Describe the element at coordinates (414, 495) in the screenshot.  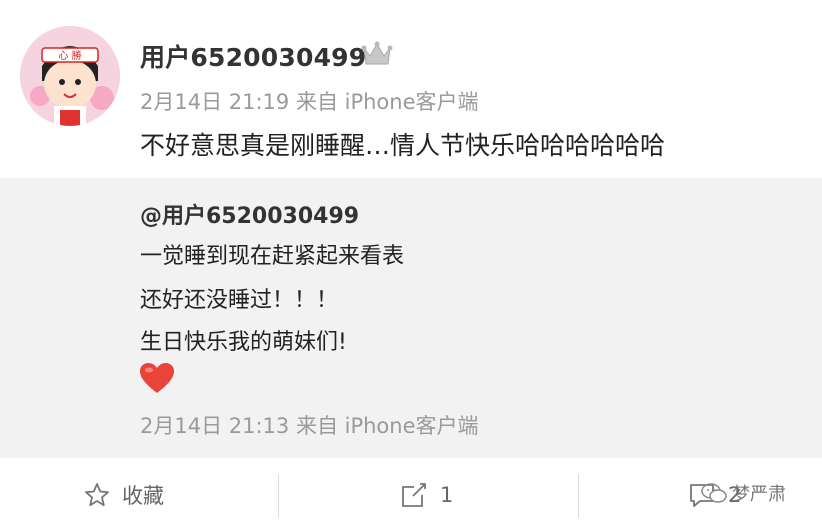
I see `share-icon` at that location.